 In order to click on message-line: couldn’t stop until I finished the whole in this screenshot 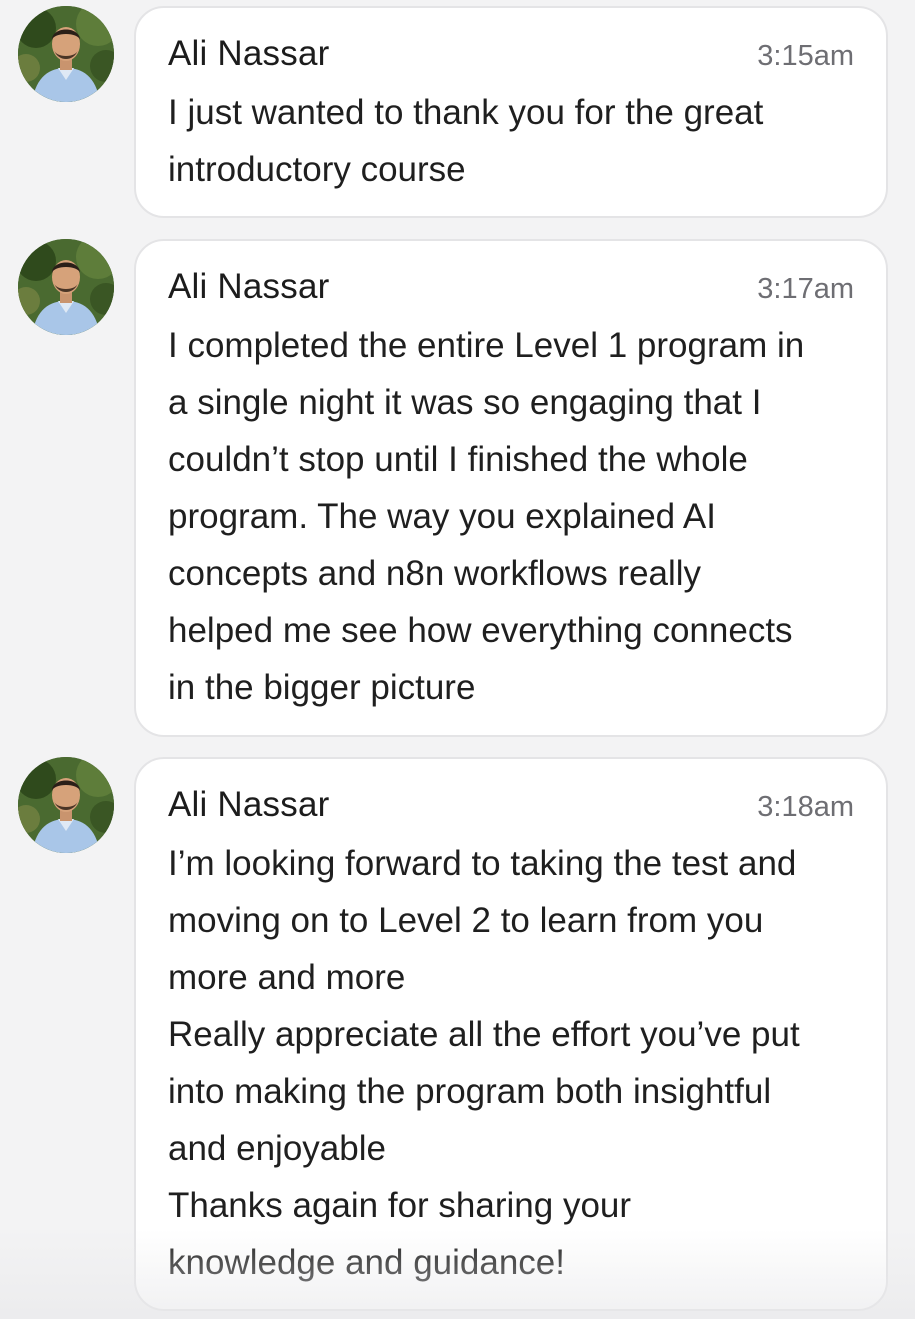, I will do `click(458, 459)`.